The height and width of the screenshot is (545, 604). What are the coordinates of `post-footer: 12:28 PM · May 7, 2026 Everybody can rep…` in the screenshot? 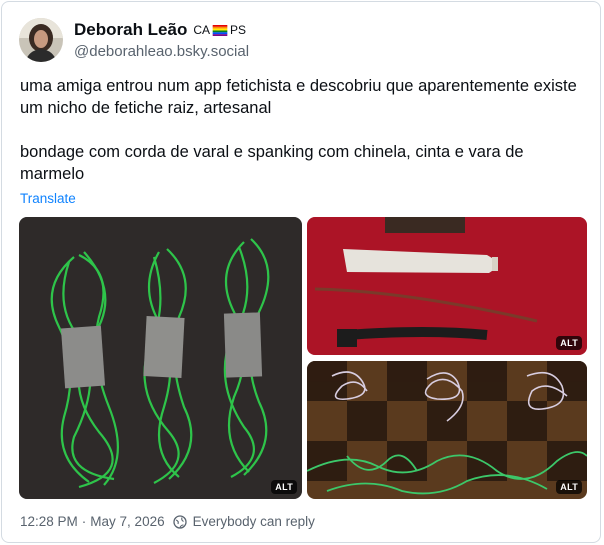 It's located at (167, 521).